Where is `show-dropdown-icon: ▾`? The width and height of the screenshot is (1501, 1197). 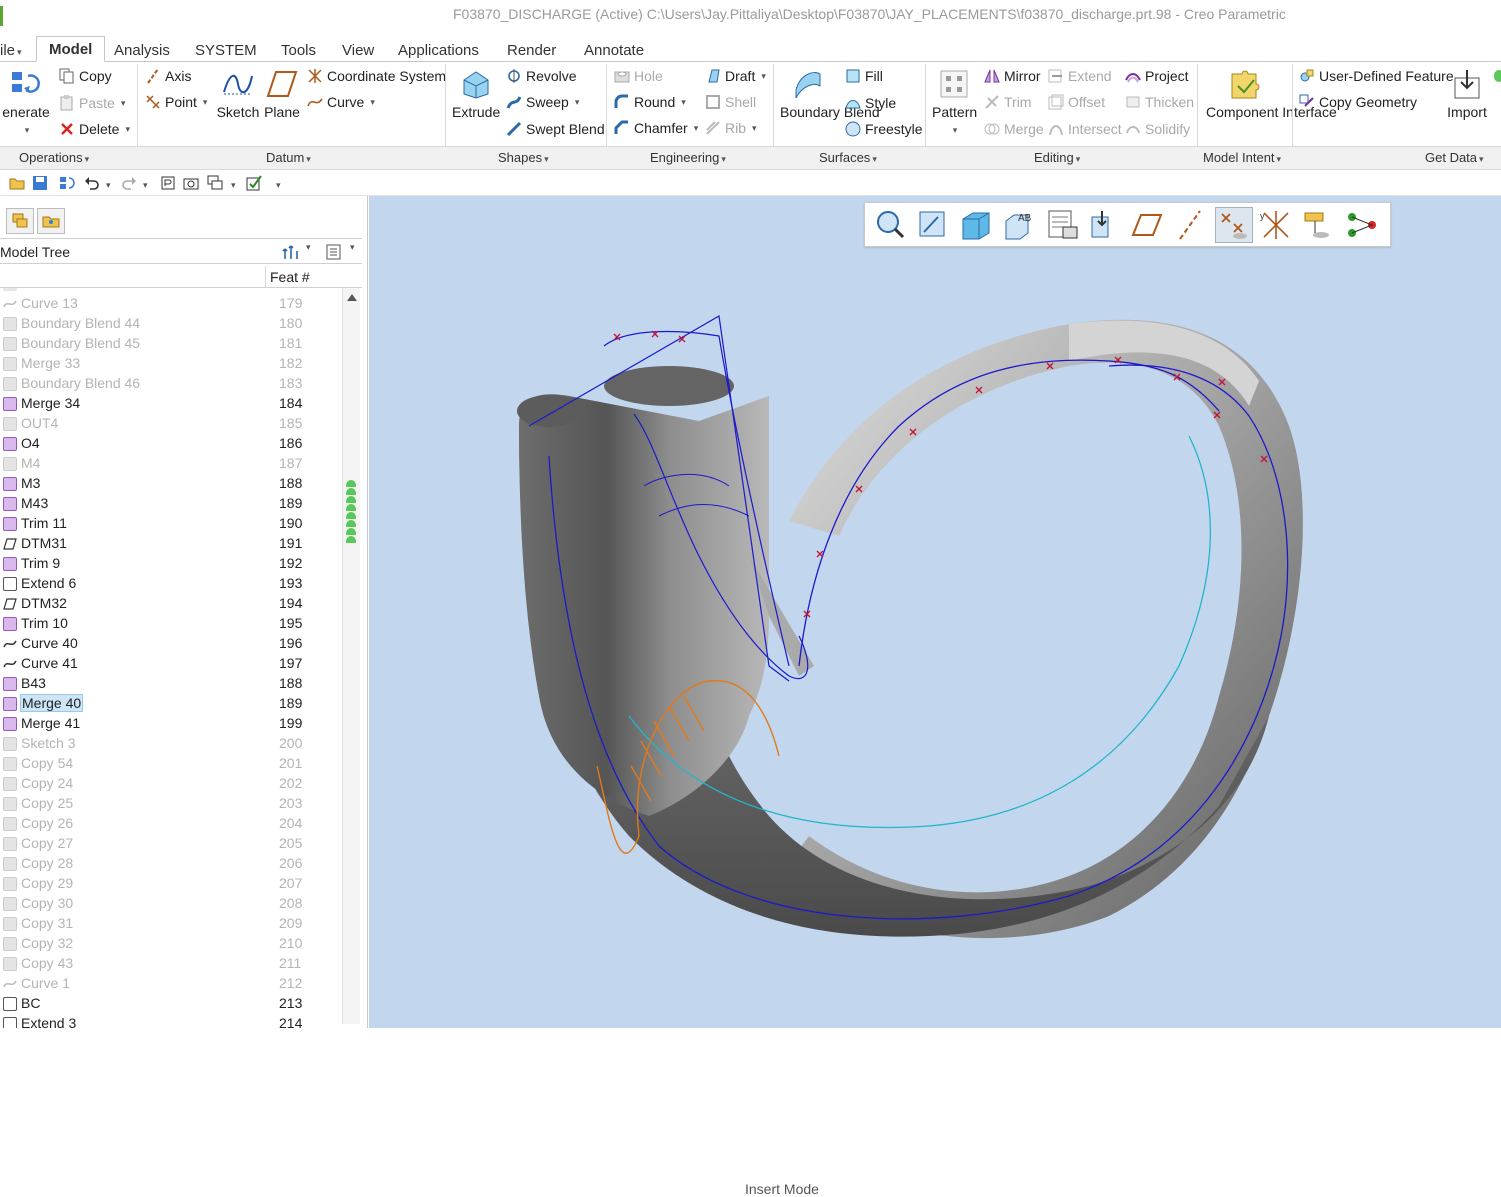 show-dropdown-icon: ▾ is located at coordinates (352, 247).